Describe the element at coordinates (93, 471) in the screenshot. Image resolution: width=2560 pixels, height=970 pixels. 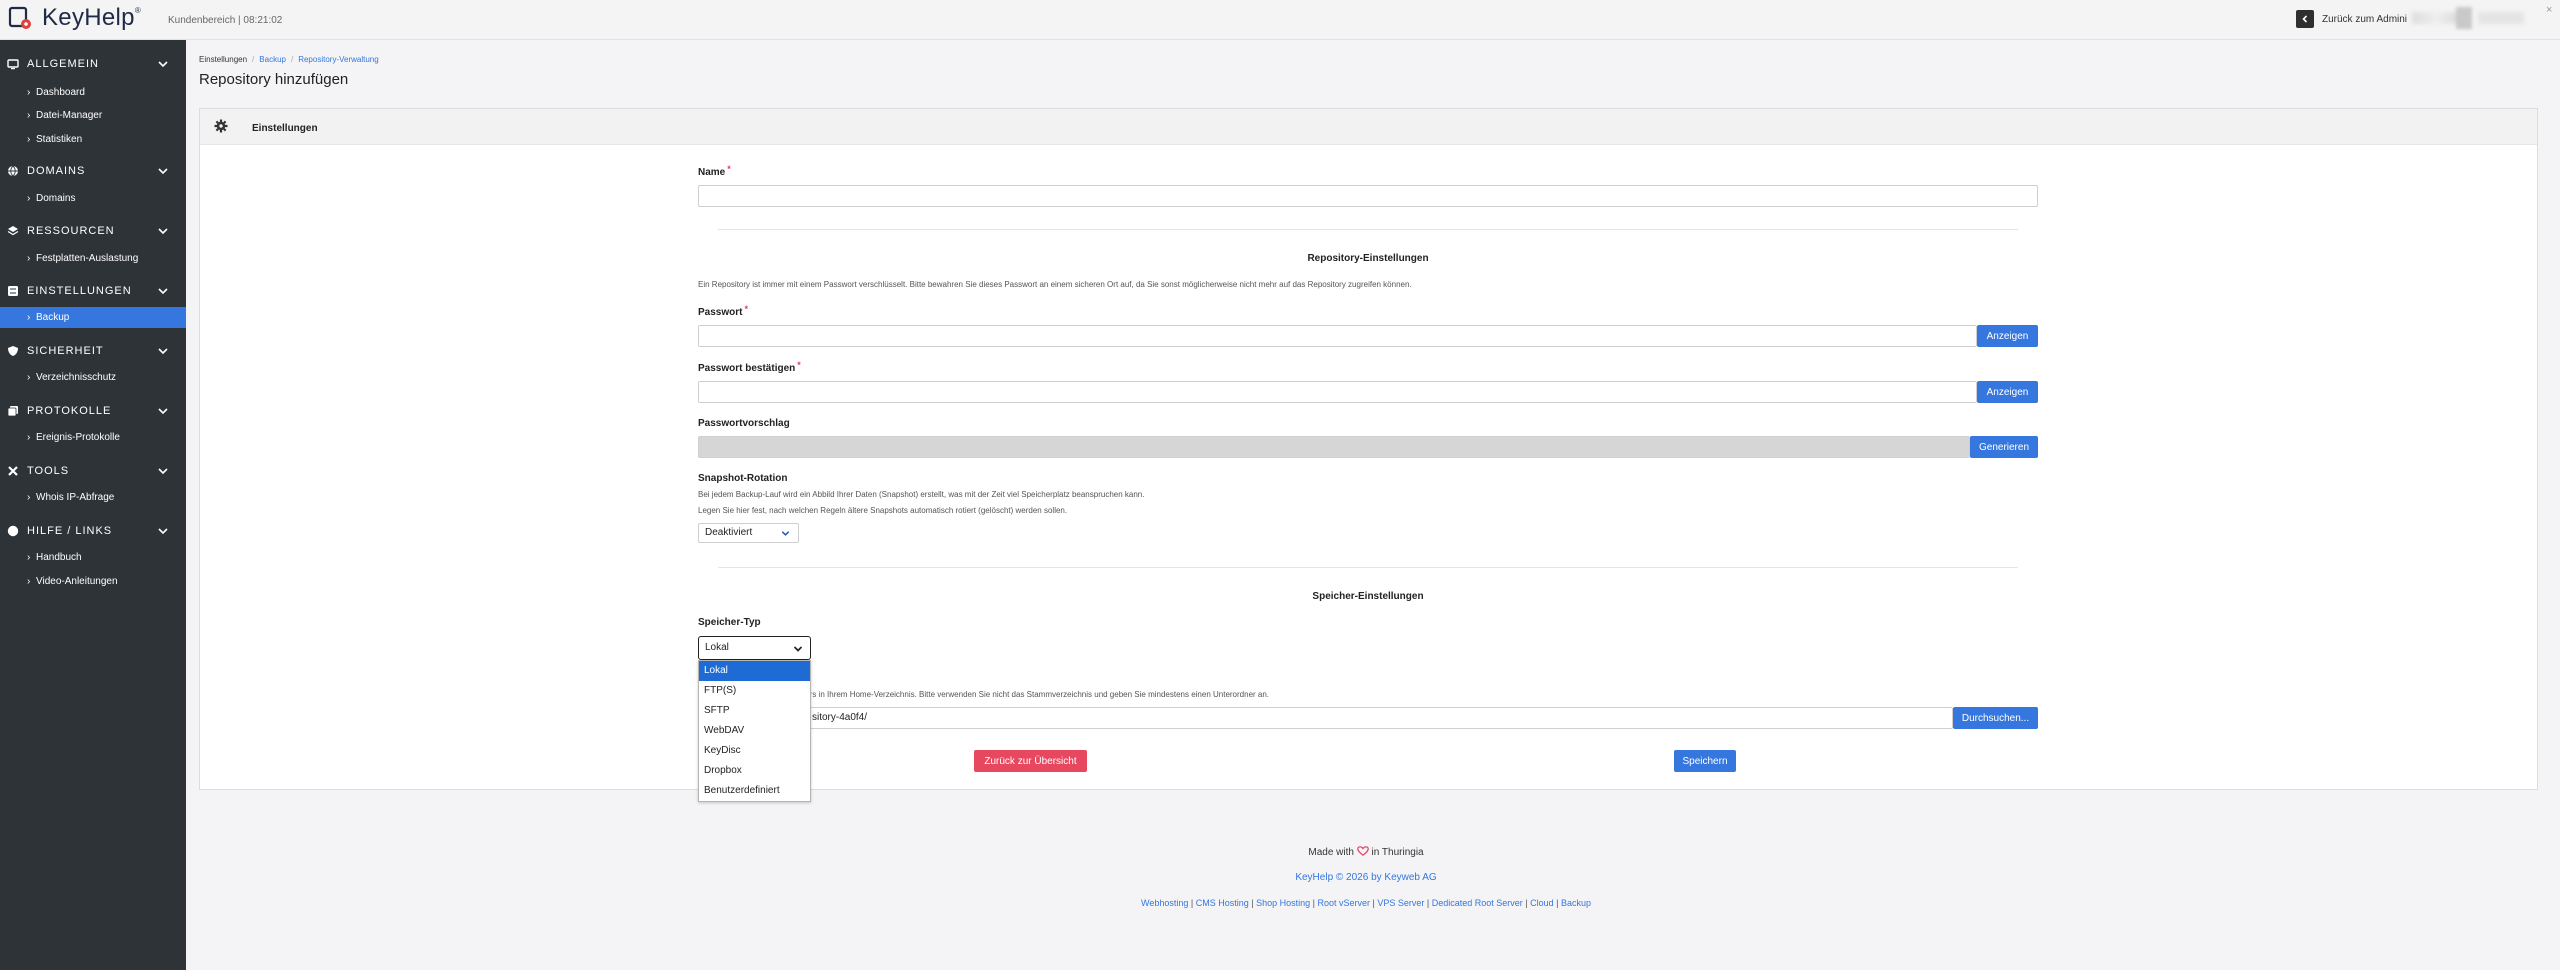
I see `sidebar-section-tools: TOOLS` at that location.